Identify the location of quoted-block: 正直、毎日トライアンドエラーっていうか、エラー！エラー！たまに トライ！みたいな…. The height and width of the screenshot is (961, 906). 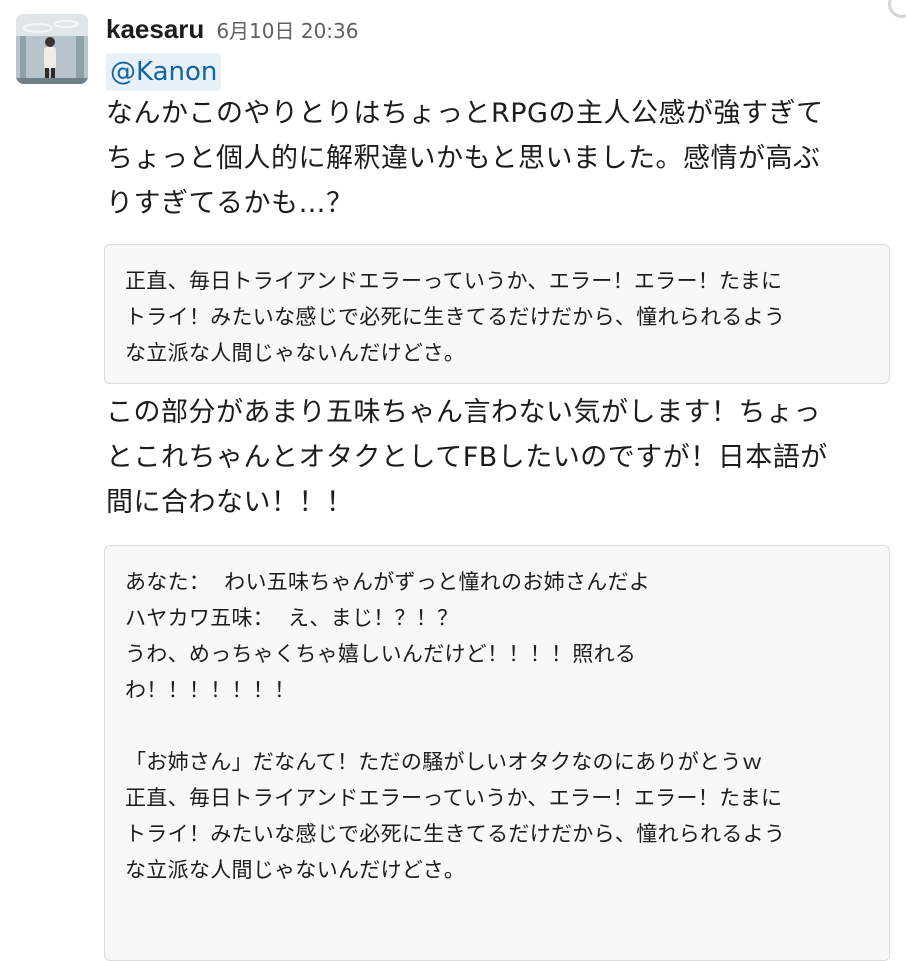
(497, 314).